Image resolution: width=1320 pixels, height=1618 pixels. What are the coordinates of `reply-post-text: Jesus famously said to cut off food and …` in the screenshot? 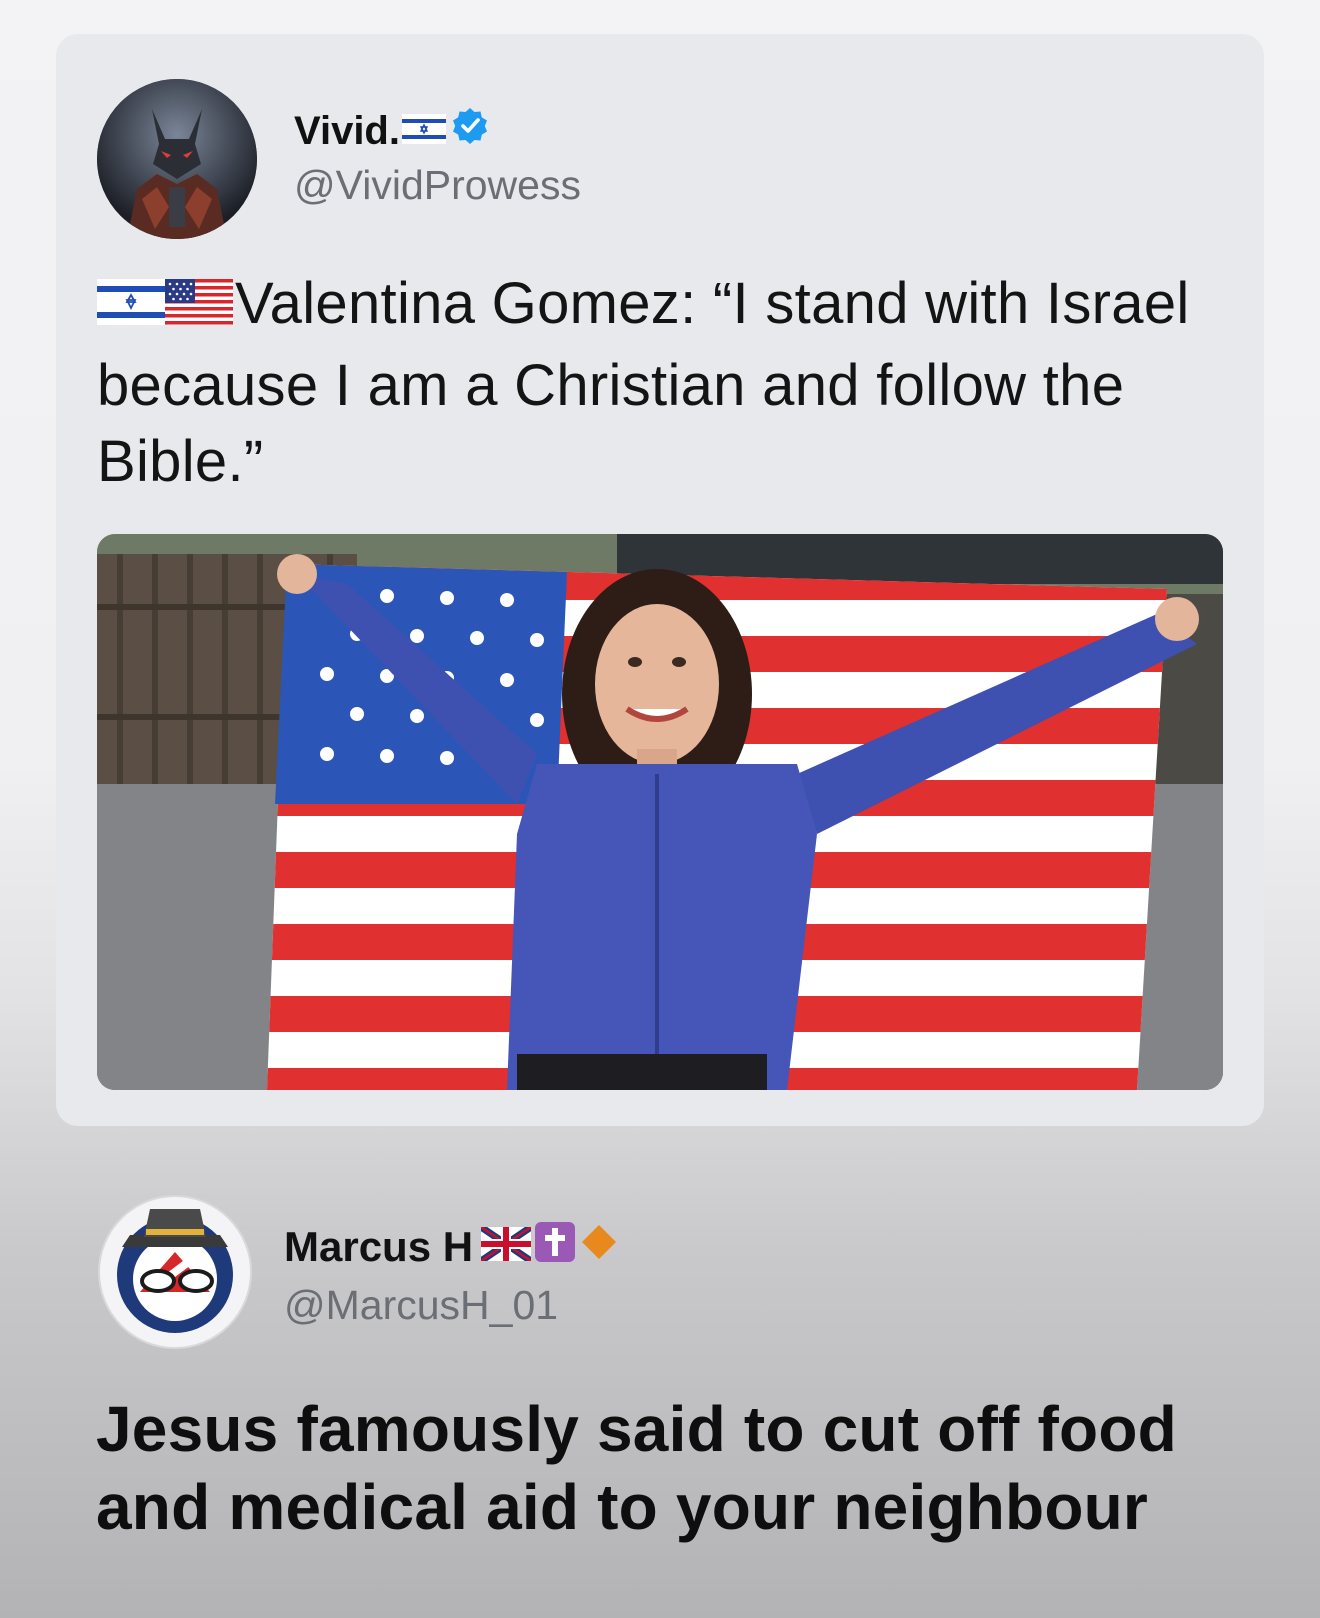 It's located at (636, 1468).